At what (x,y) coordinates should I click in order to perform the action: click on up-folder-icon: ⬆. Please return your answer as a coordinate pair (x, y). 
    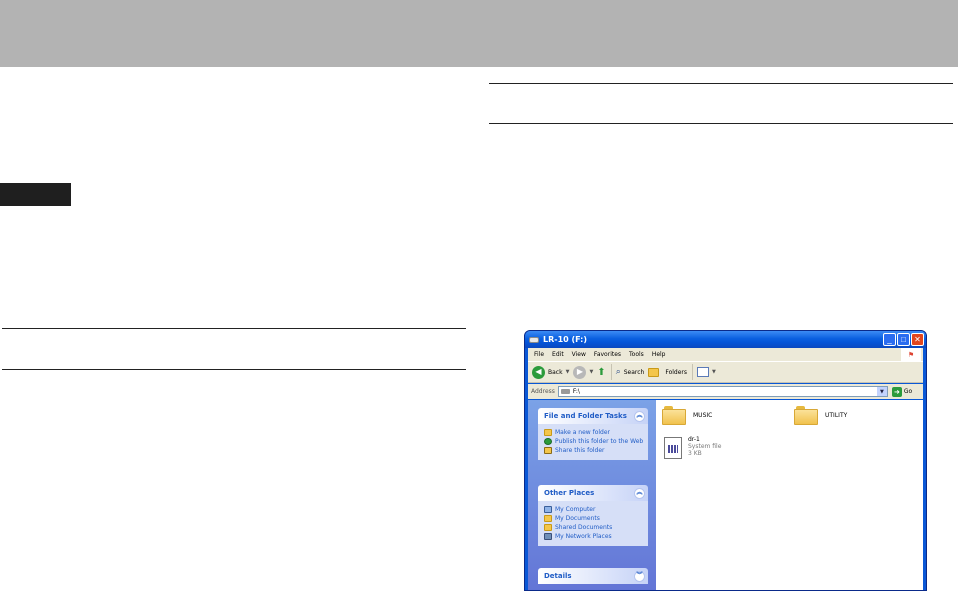
    Looking at the image, I should click on (601, 372).